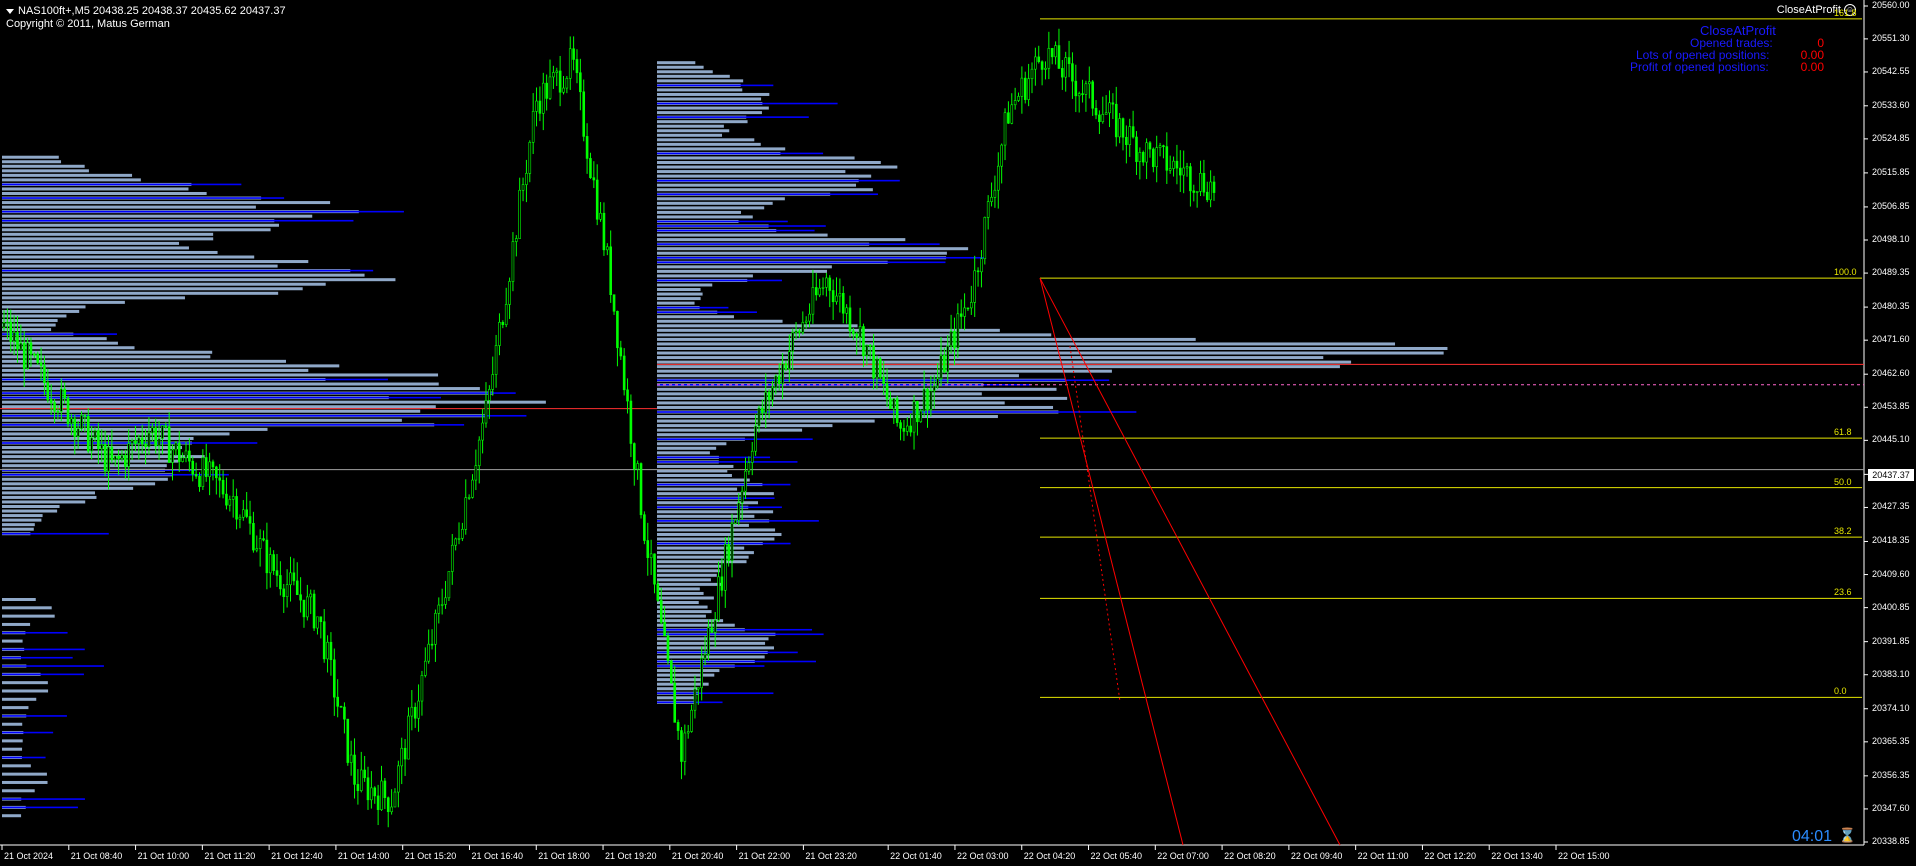  Describe the element at coordinates (1812, 67) in the screenshot. I see `info-value-profit: 0.00` at that location.